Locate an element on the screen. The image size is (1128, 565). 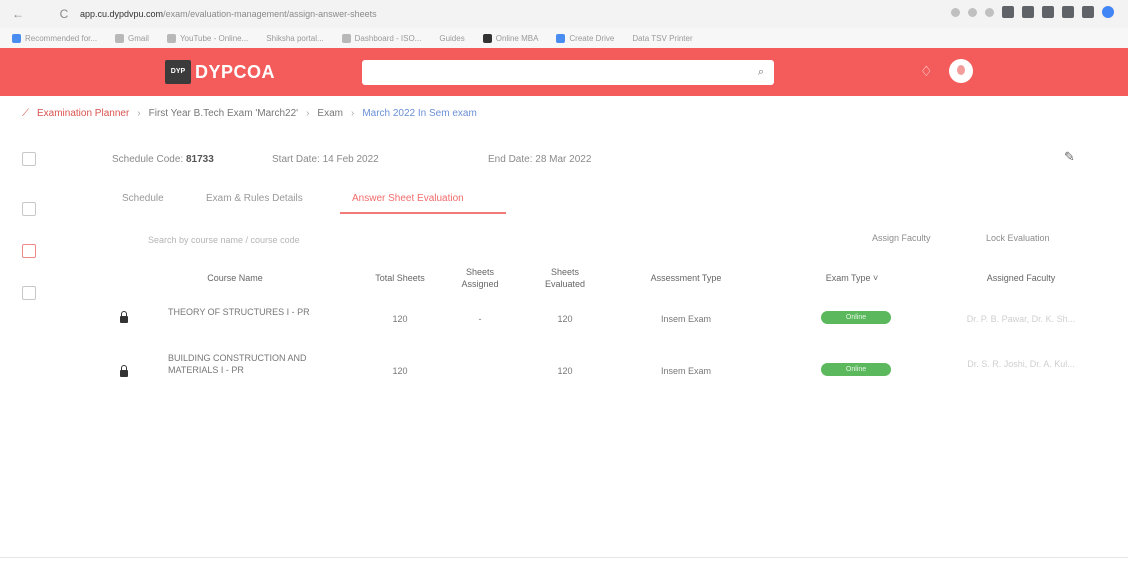
reload-icon: C is located at coordinates (64, 14).